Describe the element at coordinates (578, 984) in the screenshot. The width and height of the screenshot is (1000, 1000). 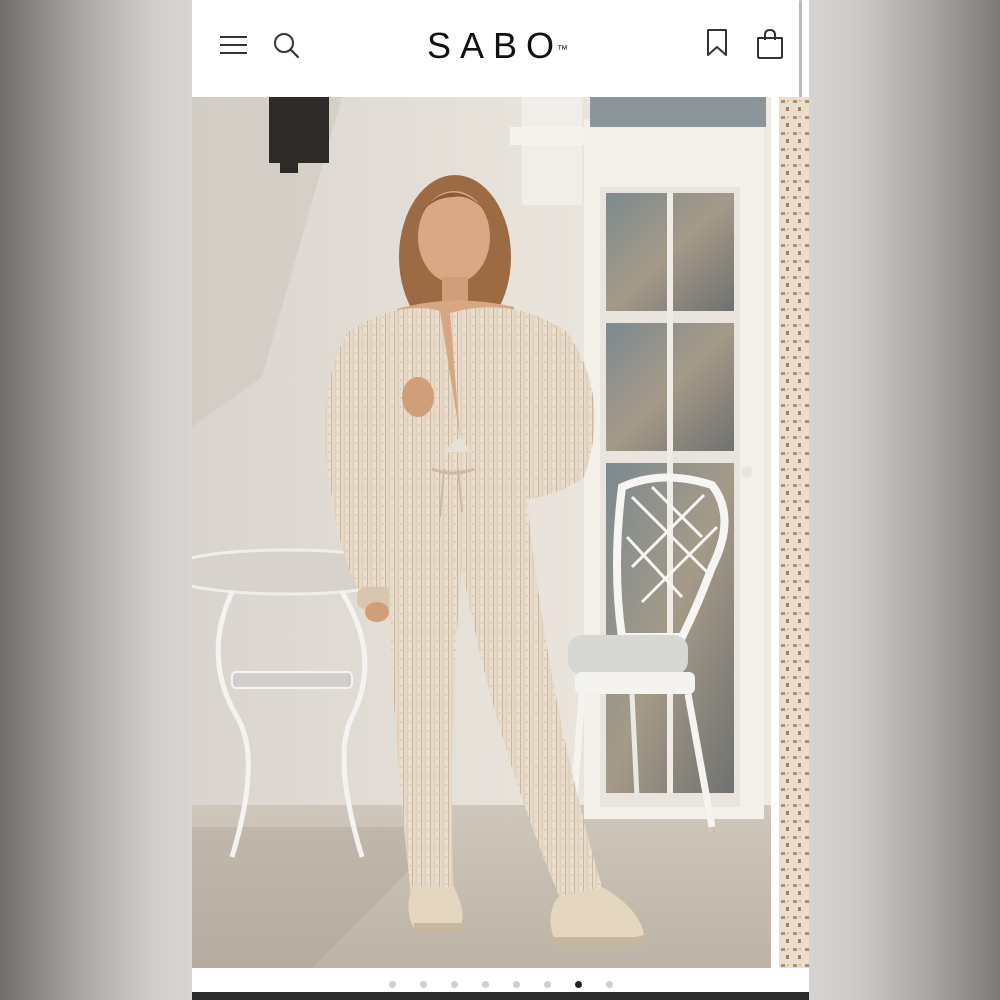
I see `carousel-dot-active` at that location.